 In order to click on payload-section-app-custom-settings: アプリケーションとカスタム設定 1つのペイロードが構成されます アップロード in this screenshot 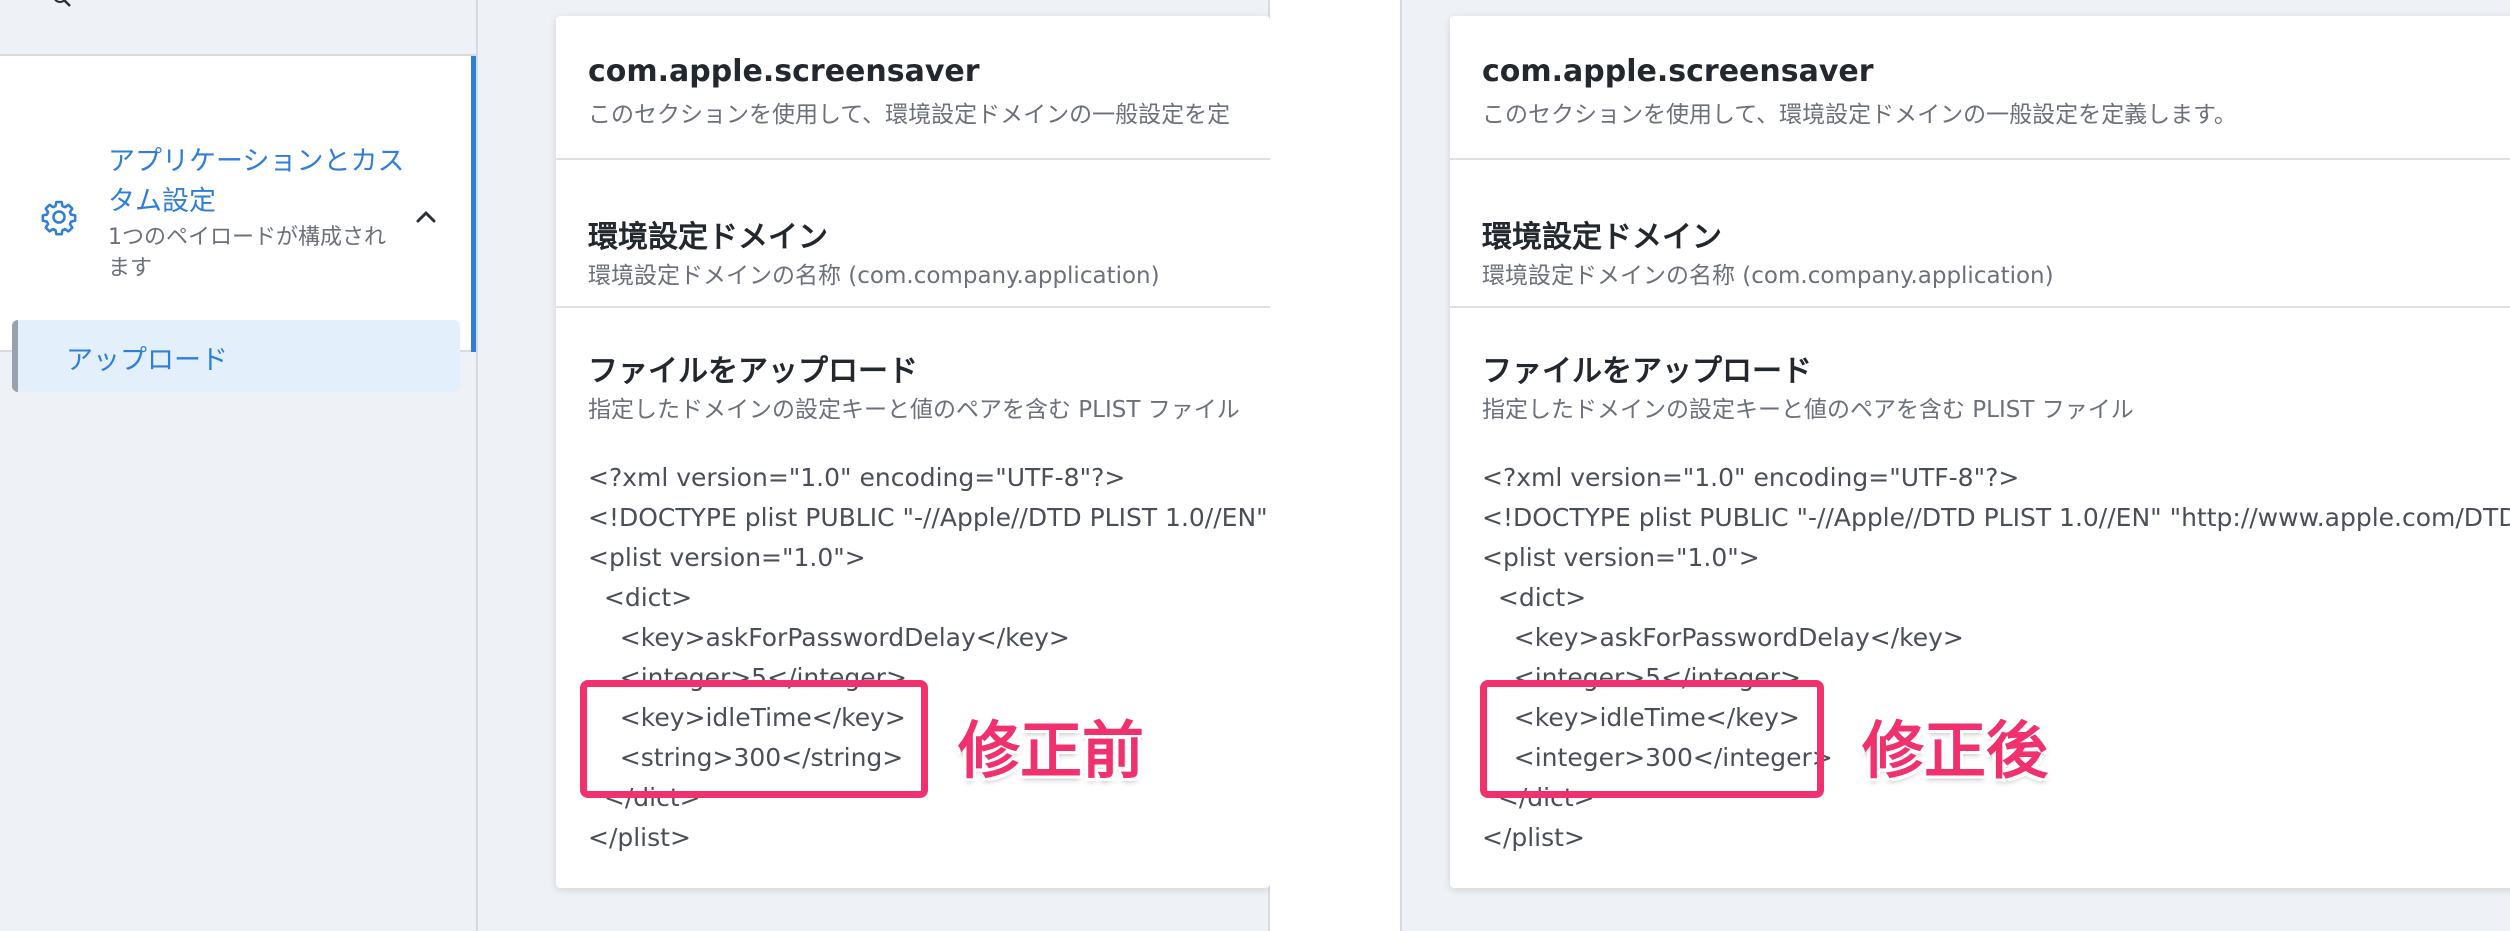, I will do `click(238, 224)`.